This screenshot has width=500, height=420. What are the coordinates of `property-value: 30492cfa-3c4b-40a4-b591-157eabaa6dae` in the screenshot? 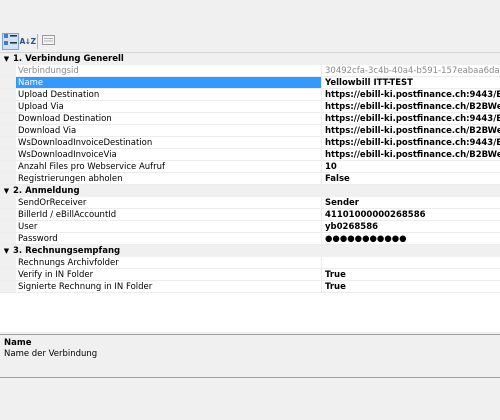 It's located at (412, 70).